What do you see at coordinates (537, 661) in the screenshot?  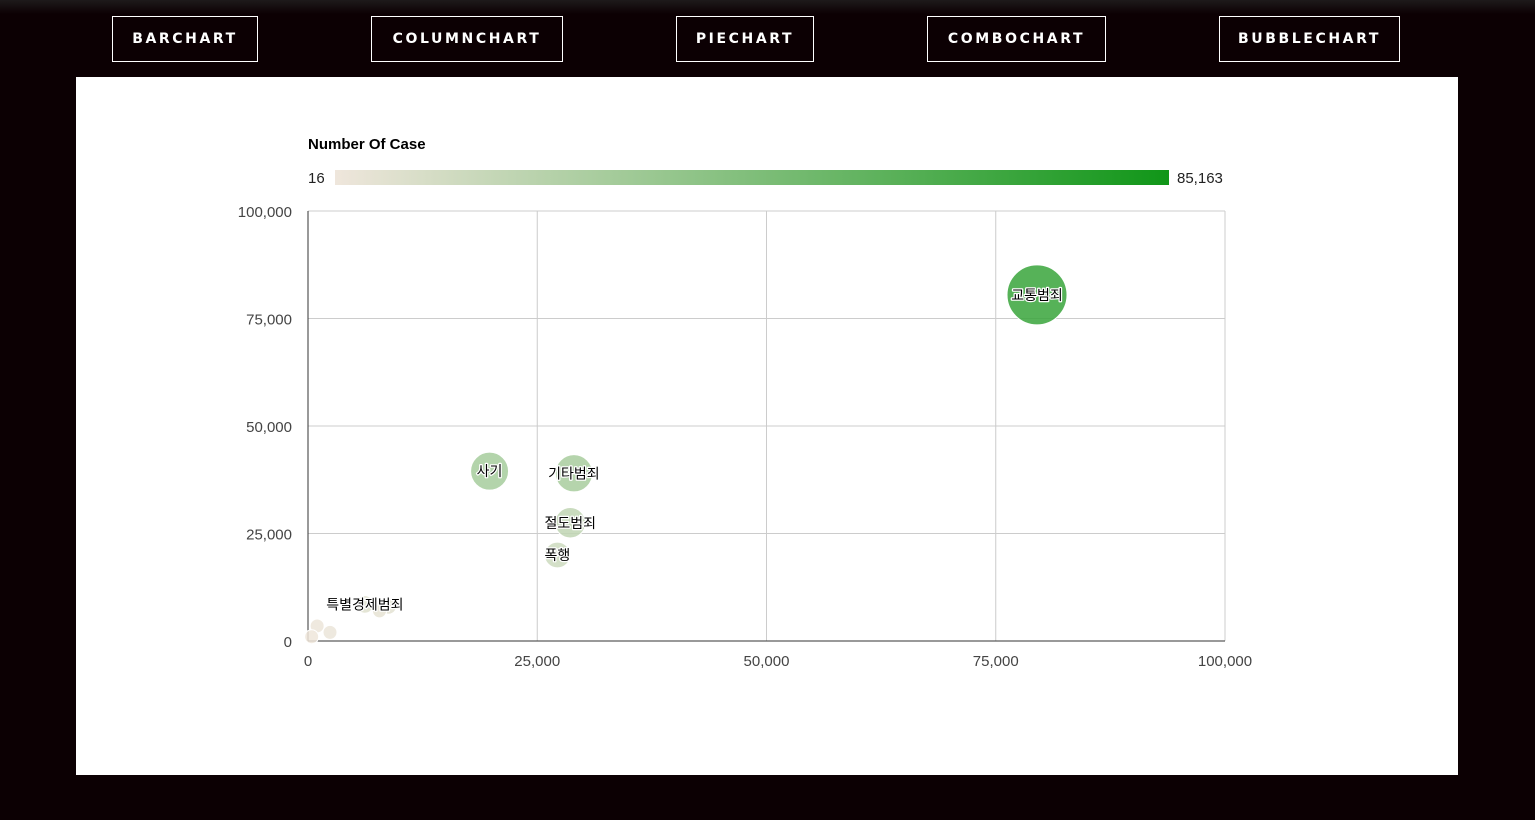 I see `x-tick-label: 25,000` at bounding box center [537, 661].